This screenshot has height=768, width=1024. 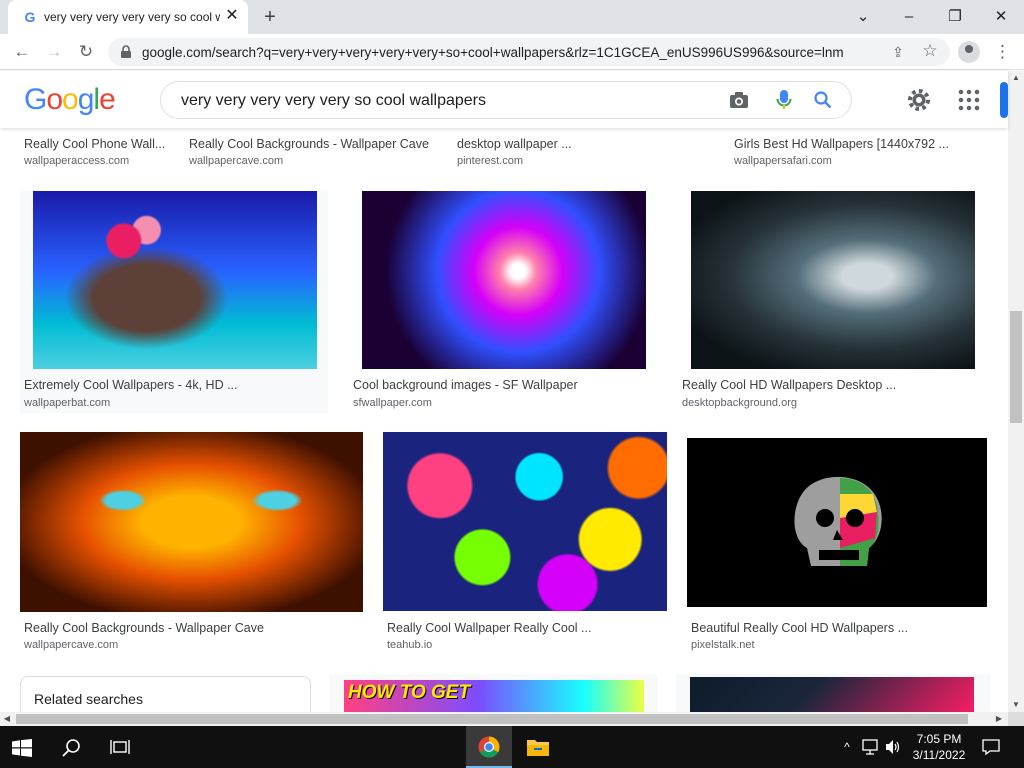 What do you see at coordinates (88, 699) in the screenshot?
I see `related-searches-label: Related searches` at bounding box center [88, 699].